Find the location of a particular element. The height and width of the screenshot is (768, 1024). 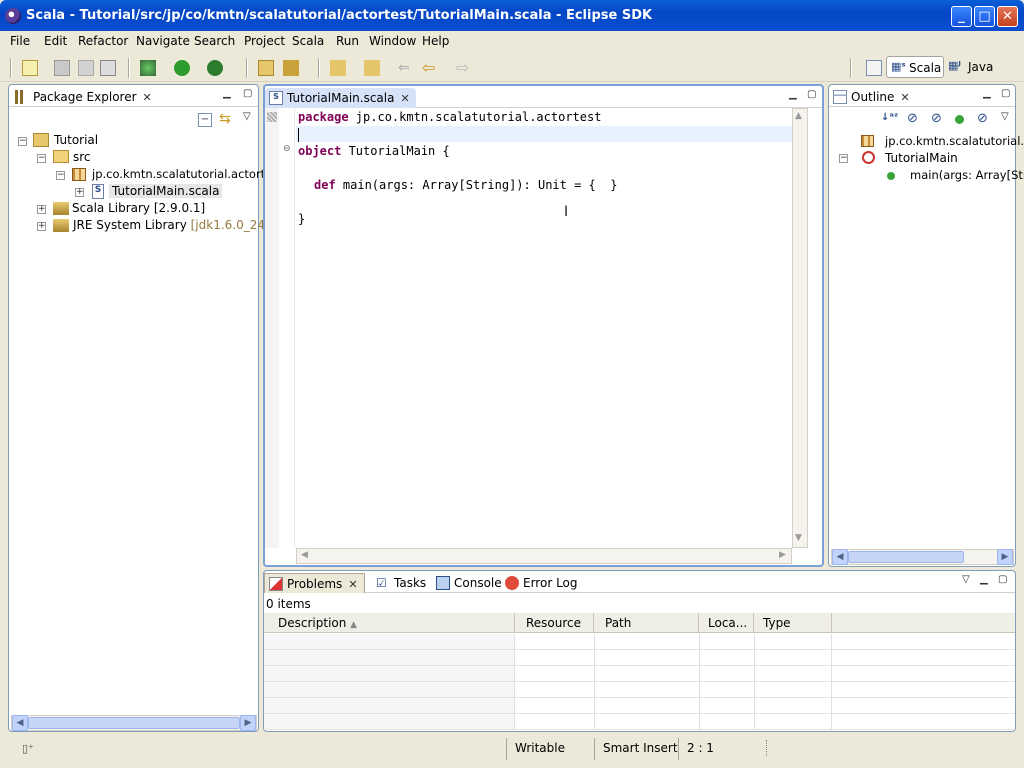

tree-item-jre-library: JRE System Library [jdk1.6.0_24] is located at coordinates (171, 225).